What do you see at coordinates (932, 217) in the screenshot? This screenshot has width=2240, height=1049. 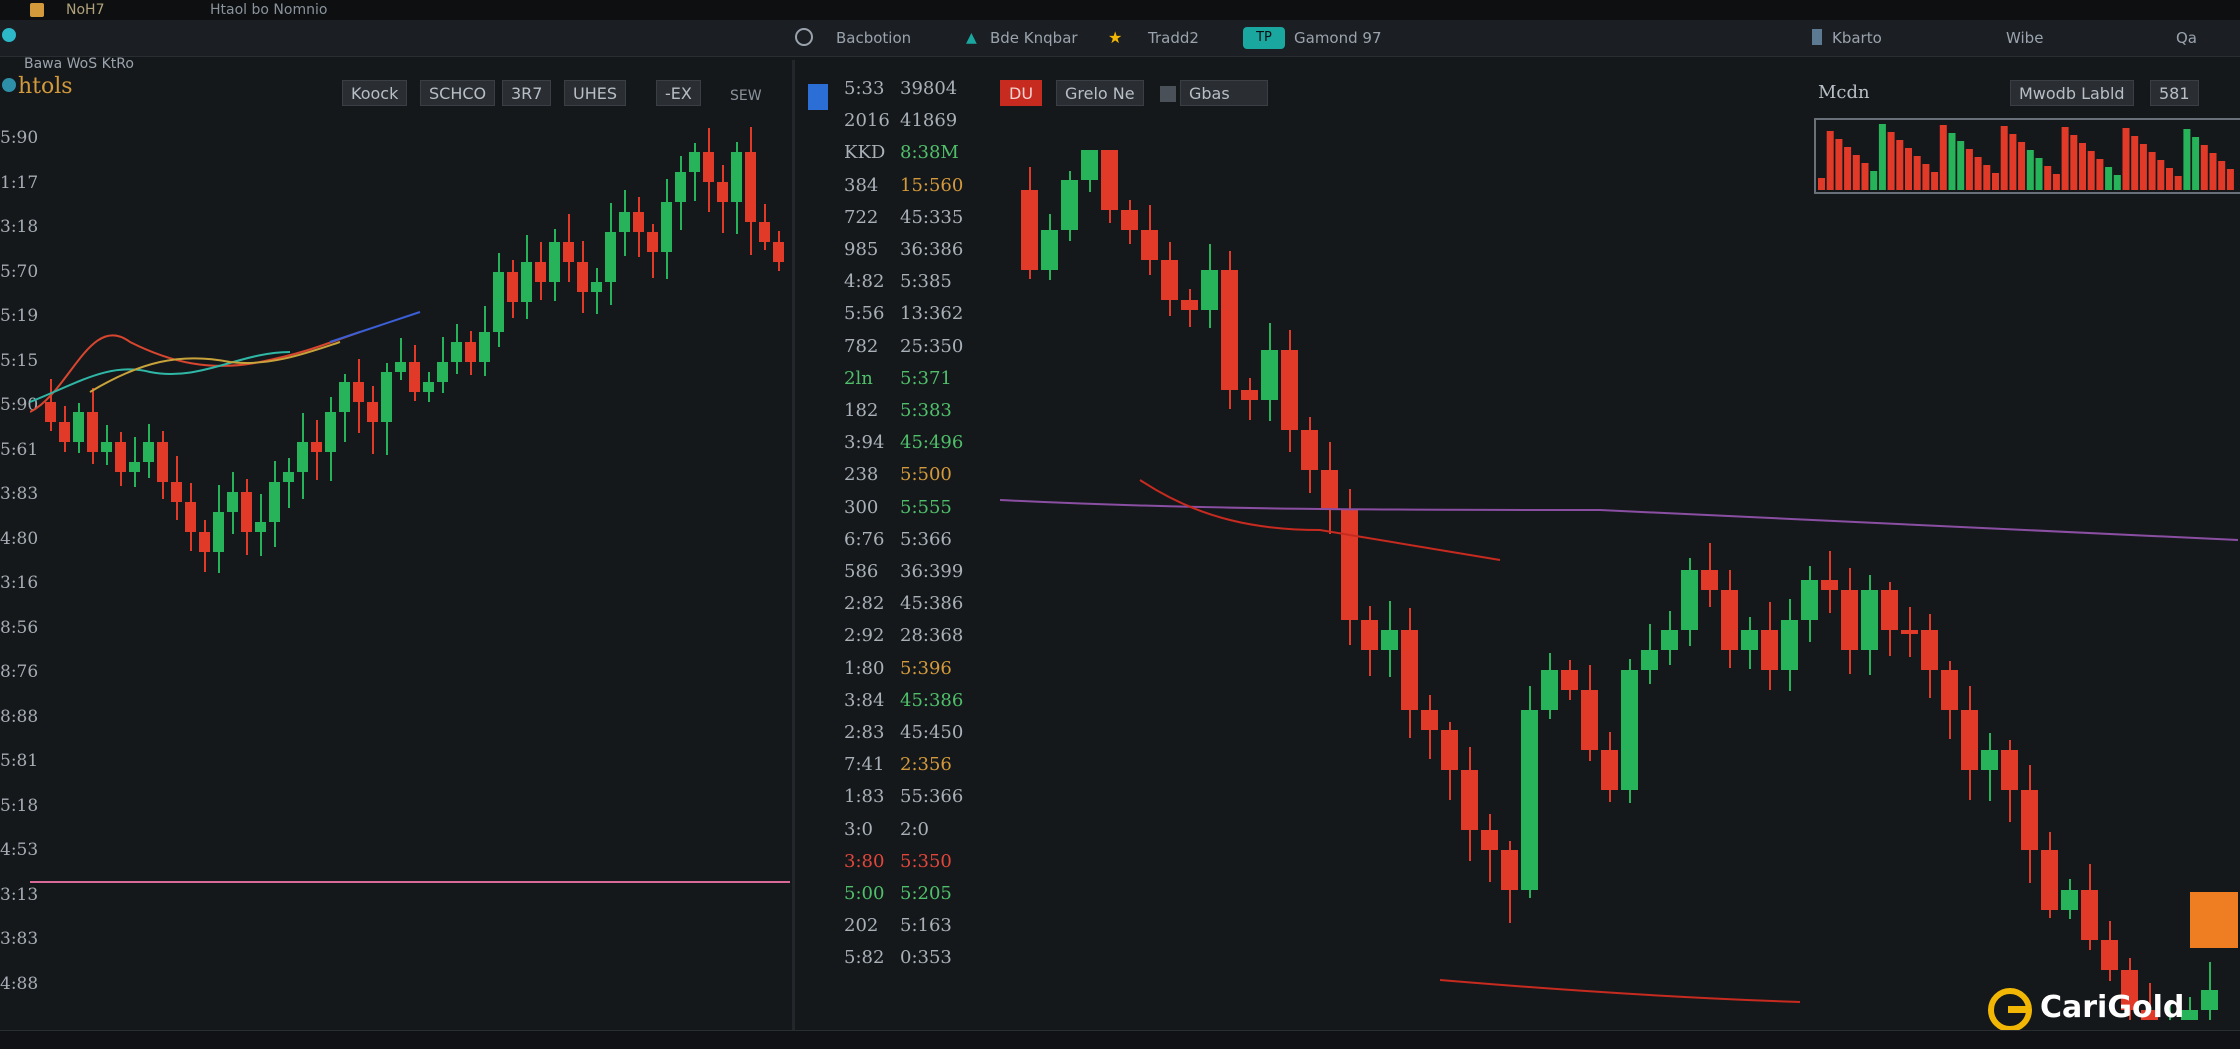 I see `order-book-volume: 45:335` at bounding box center [932, 217].